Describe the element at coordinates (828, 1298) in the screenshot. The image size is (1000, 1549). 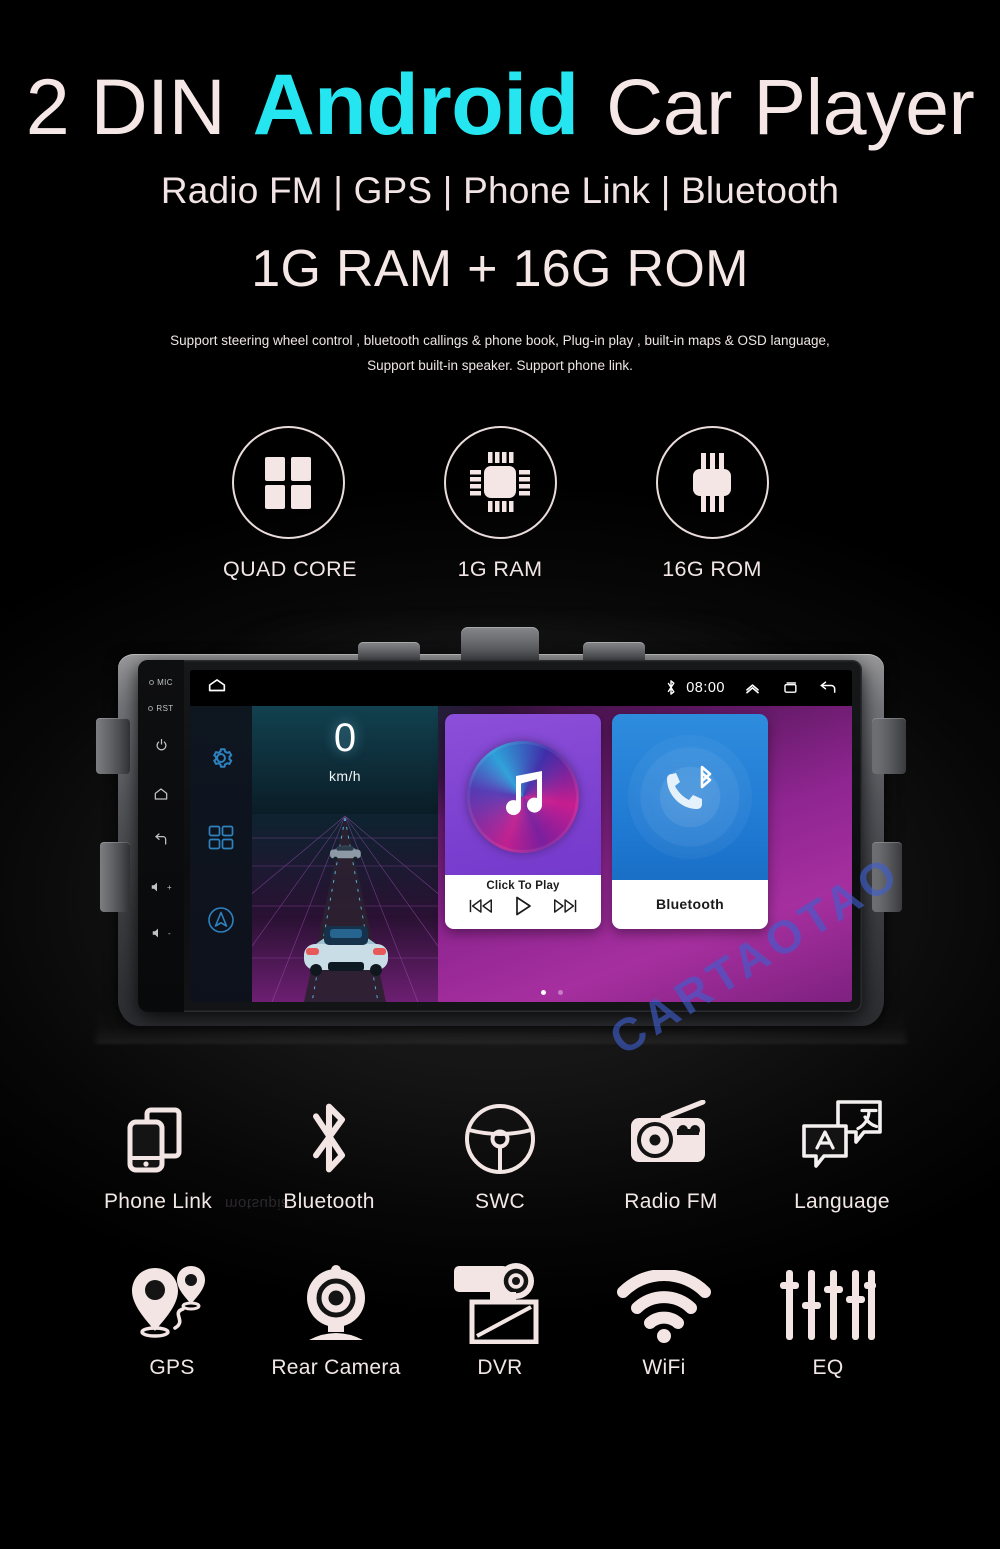
I see `equalizer-icon` at that location.